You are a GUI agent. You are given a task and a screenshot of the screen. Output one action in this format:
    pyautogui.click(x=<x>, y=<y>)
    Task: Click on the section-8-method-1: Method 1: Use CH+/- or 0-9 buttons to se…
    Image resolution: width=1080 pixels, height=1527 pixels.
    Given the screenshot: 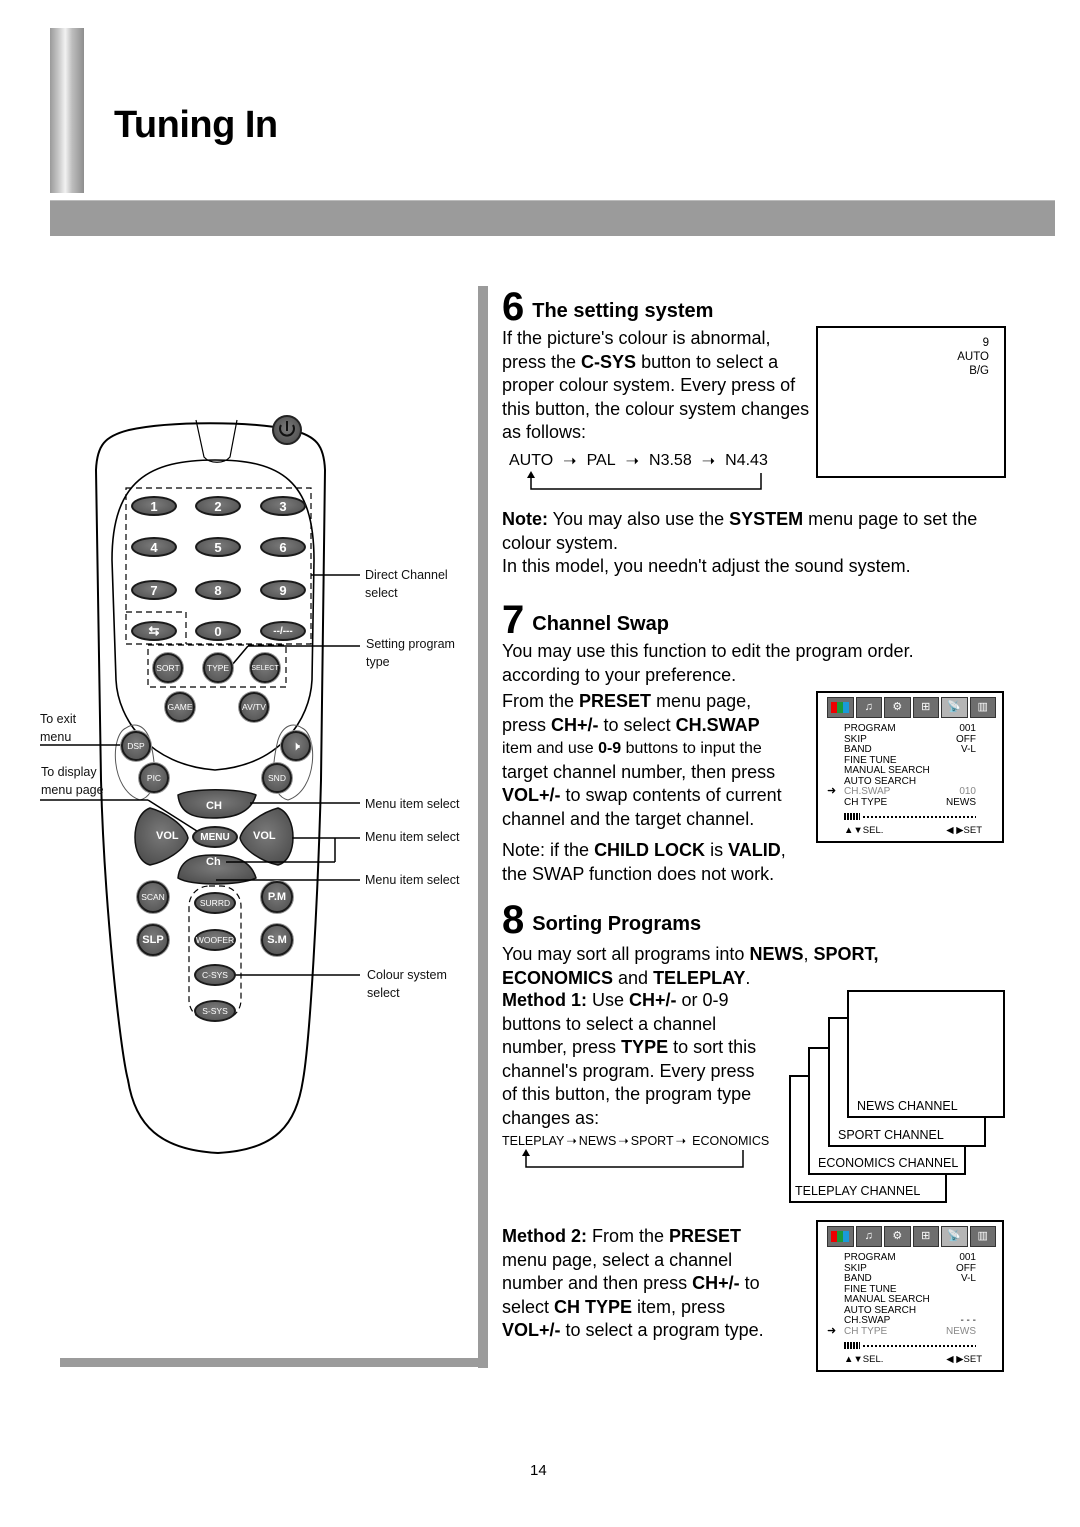 What is the action you would take?
    pyautogui.click(x=629, y=1059)
    